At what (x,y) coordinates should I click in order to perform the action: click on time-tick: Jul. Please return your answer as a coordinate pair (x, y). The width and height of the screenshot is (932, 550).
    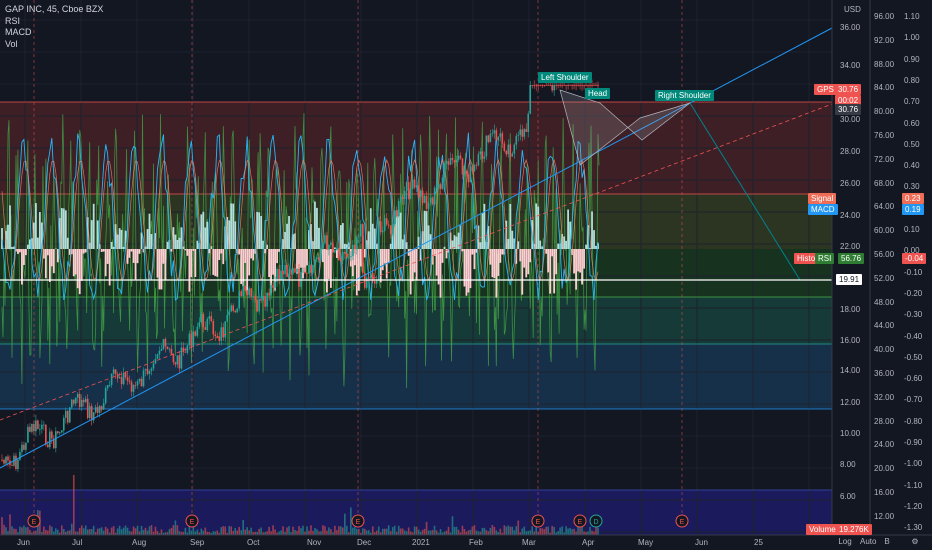
    Looking at the image, I should click on (77, 542).